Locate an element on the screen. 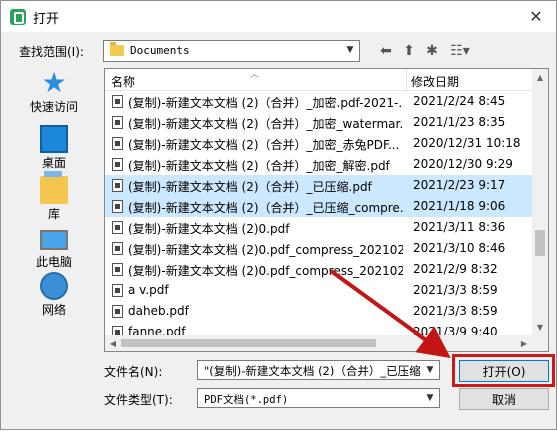  column-header-date: 修改日期 is located at coordinates (435, 81).